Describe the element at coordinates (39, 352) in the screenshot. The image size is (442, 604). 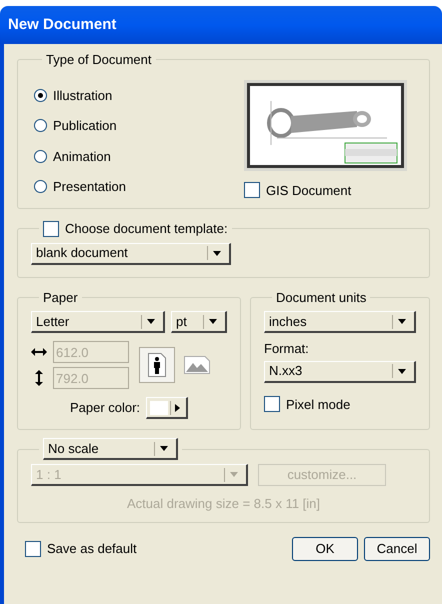
I see `horizontal-arrow-icon` at that location.